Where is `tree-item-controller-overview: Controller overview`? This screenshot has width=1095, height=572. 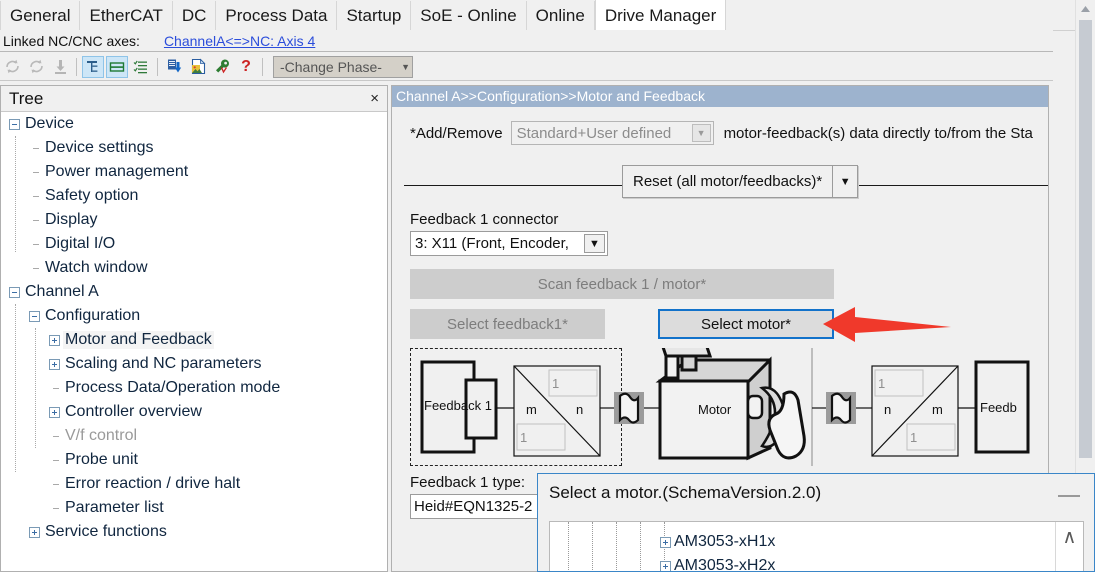 tree-item-controller-overview: Controller overview is located at coordinates (194, 412).